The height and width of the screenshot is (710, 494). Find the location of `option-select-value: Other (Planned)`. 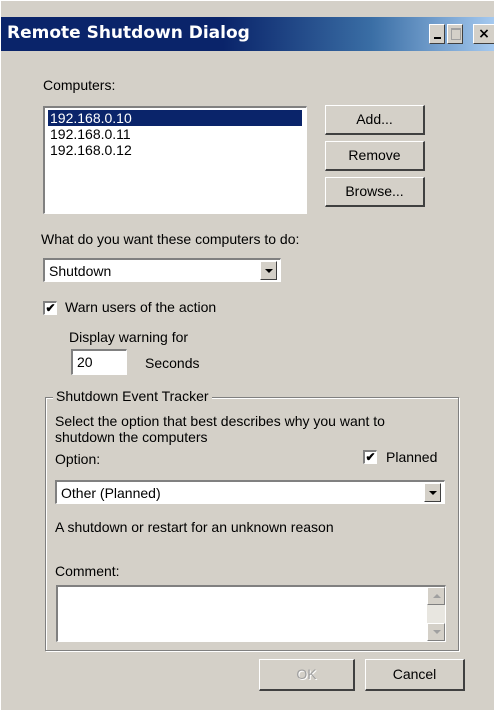

option-select-value: Other (Planned) is located at coordinates (111, 493).